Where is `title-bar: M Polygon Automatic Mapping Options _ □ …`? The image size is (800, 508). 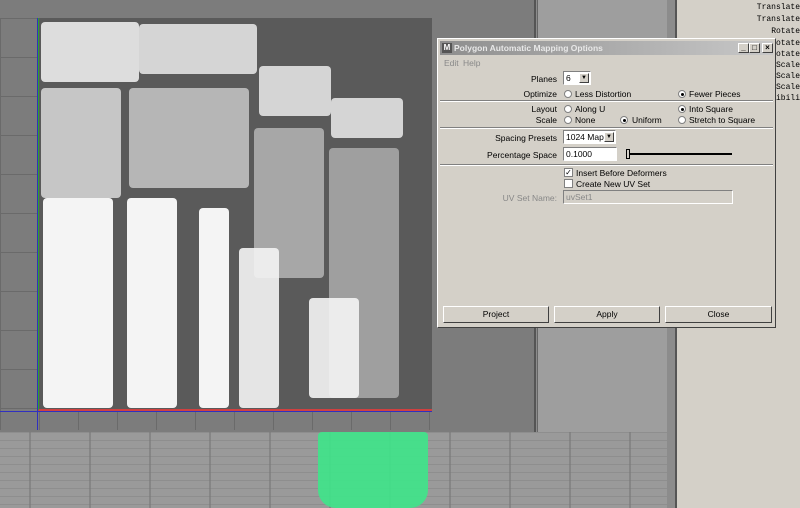
title-bar: M Polygon Automatic Mapping Options _ □ … is located at coordinates (606, 48).